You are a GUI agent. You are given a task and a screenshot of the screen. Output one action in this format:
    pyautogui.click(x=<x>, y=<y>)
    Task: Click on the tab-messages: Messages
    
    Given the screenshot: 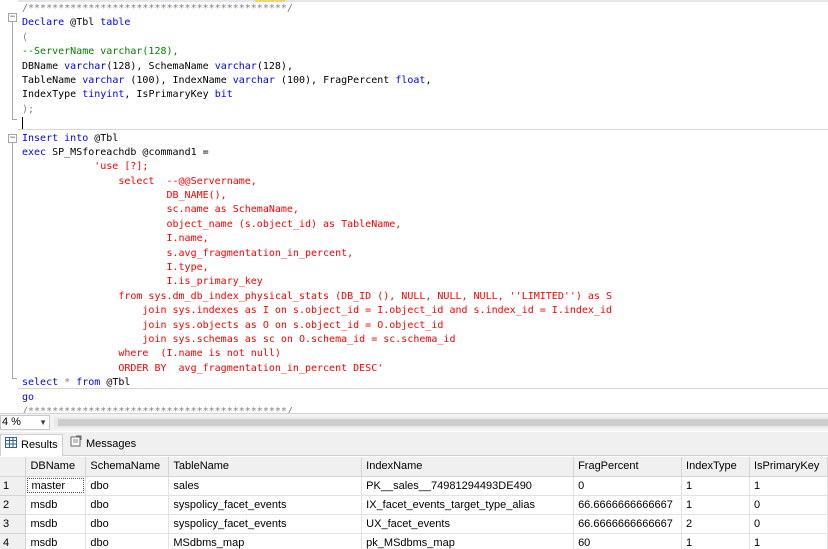 What is the action you would take?
    pyautogui.click(x=103, y=445)
    